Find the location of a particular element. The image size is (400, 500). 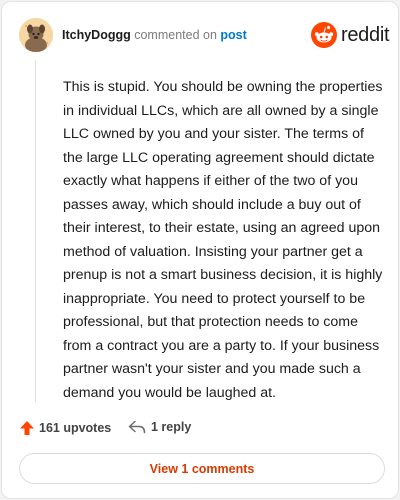

upvote-button: 161 upvotes is located at coordinates (65, 428).